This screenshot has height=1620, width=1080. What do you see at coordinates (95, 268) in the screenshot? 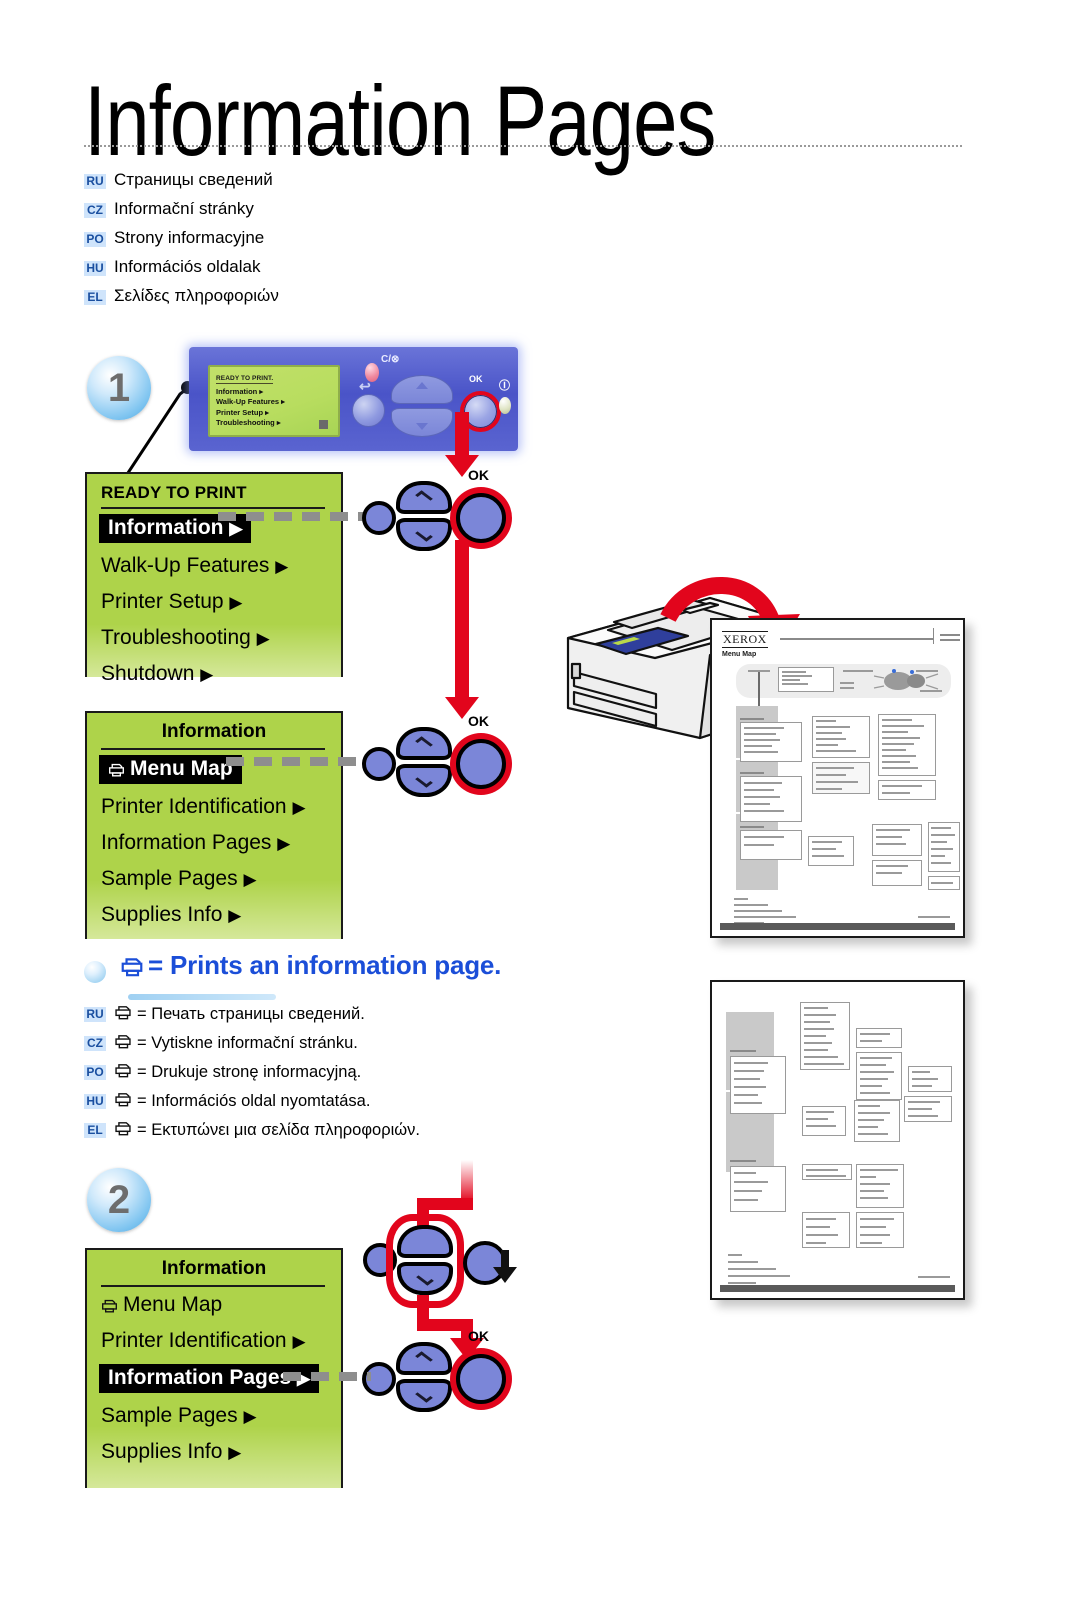
I see `language-code-badge: HU` at bounding box center [95, 268].